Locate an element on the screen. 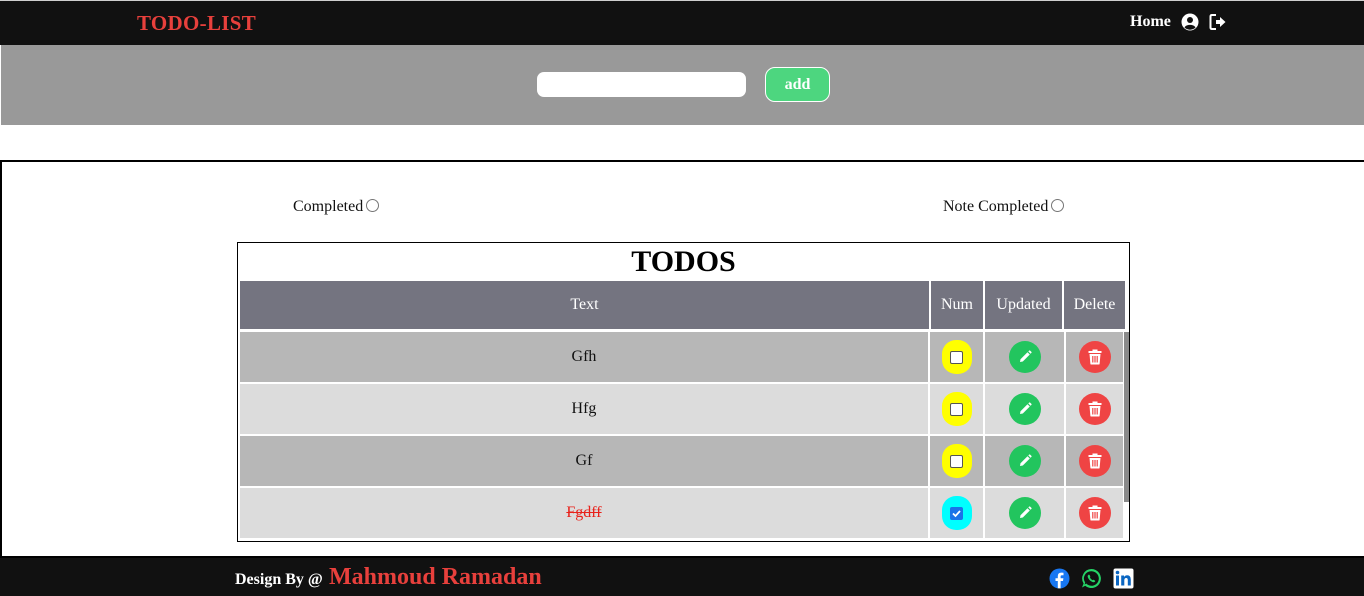 The height and width of the screenshot is (596, 1364). table-row: Gf is located at coordinates (682, 461).